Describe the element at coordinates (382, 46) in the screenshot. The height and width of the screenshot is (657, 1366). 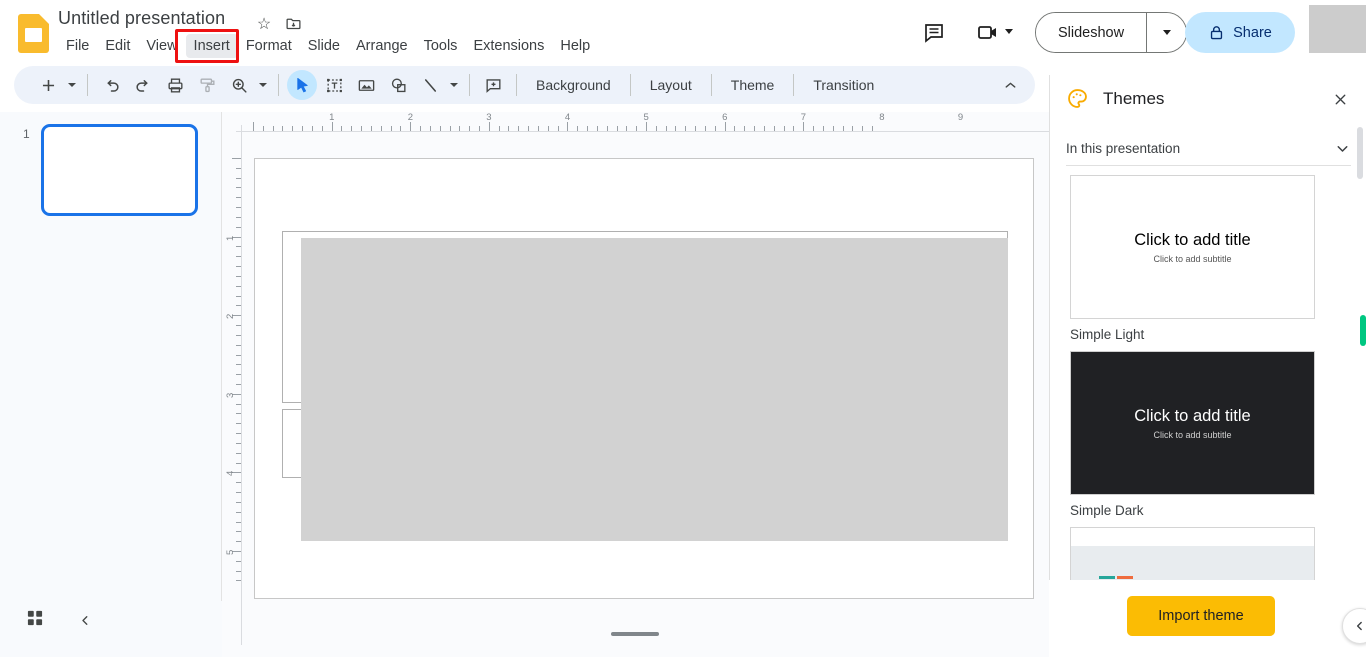
I see `menu-arrange: Arrange` at that location.